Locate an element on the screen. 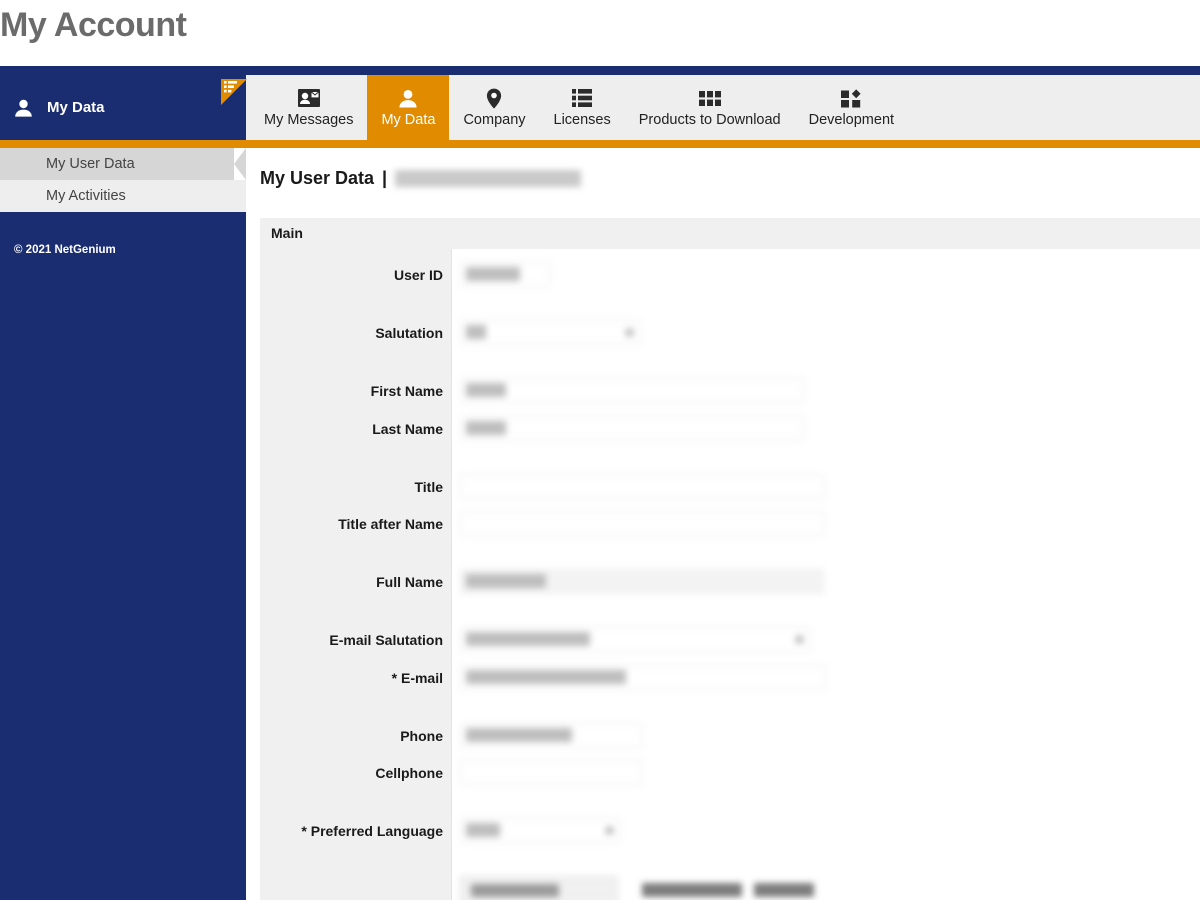 This screenshot has width=1200, height=900. tab-development: Development is located at coordinates (851, 107).